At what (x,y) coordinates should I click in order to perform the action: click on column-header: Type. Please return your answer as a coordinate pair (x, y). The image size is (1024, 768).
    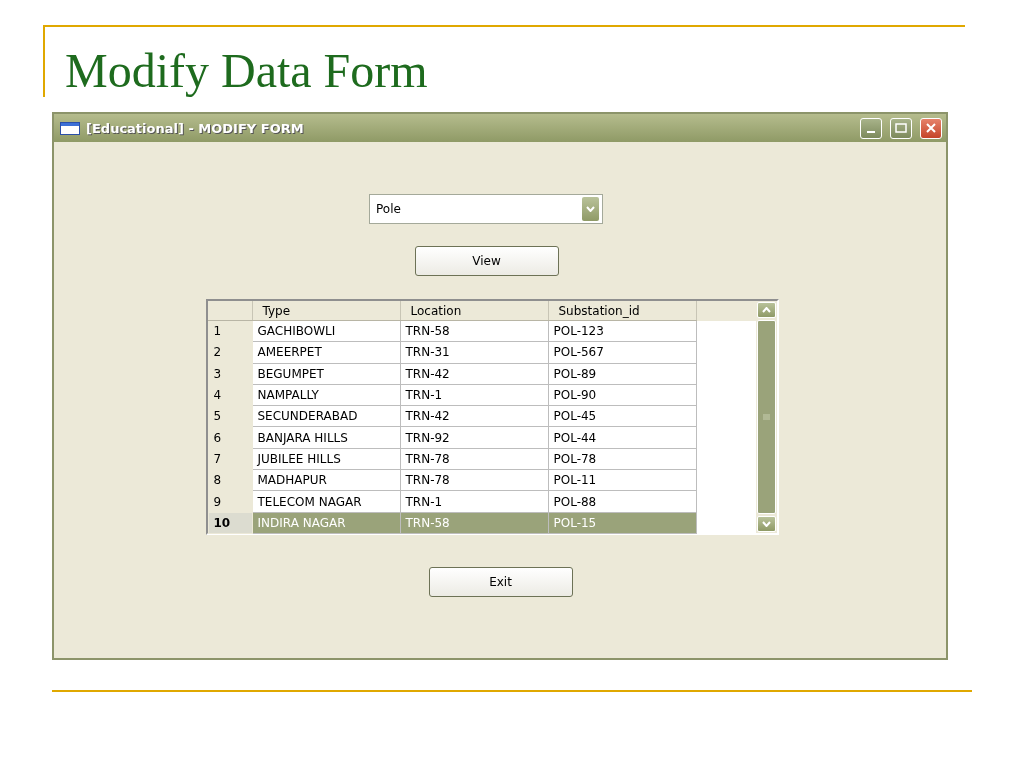
    Looking at the image, I should click on (326, 311).